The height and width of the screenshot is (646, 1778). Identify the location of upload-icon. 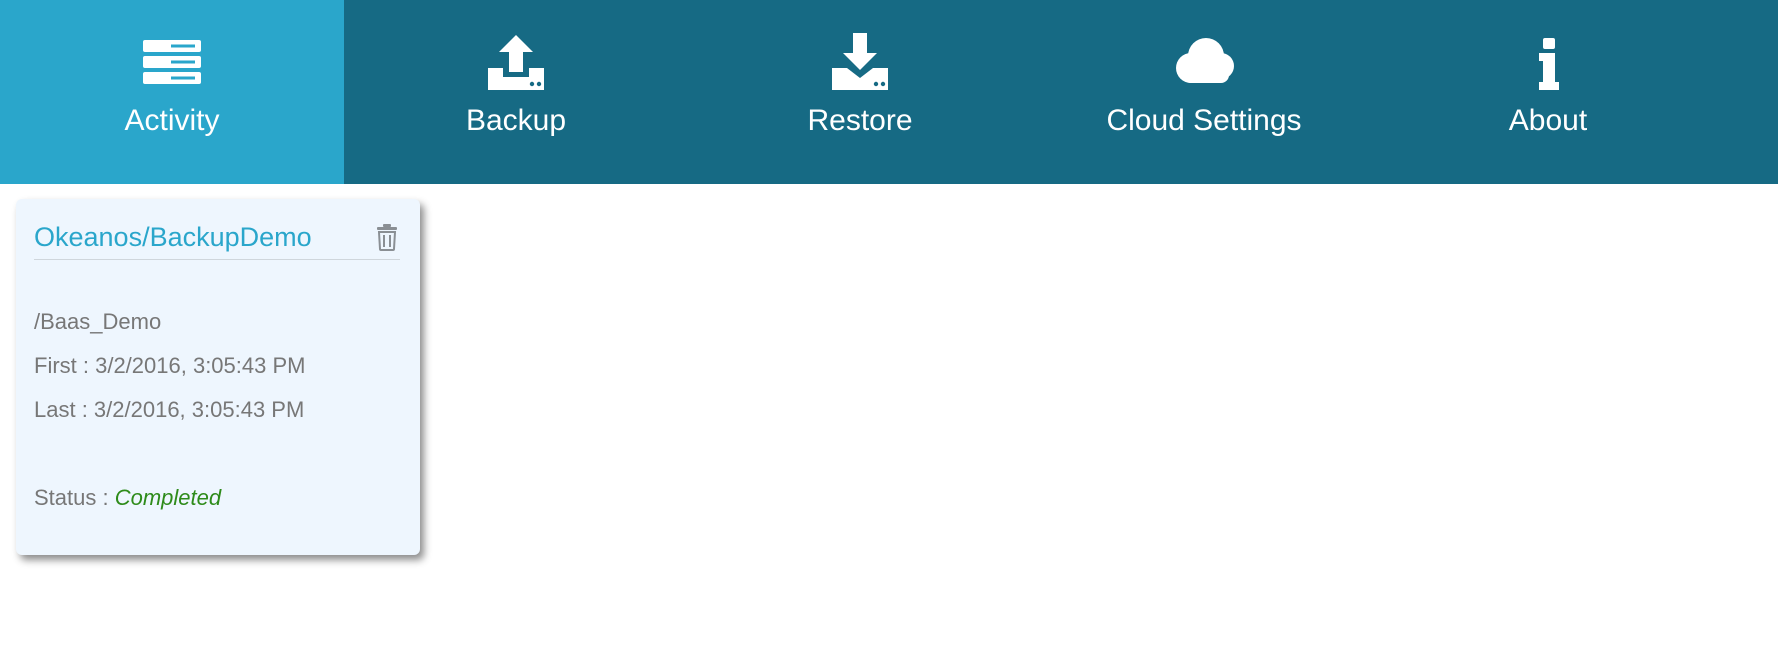
(516, 62).